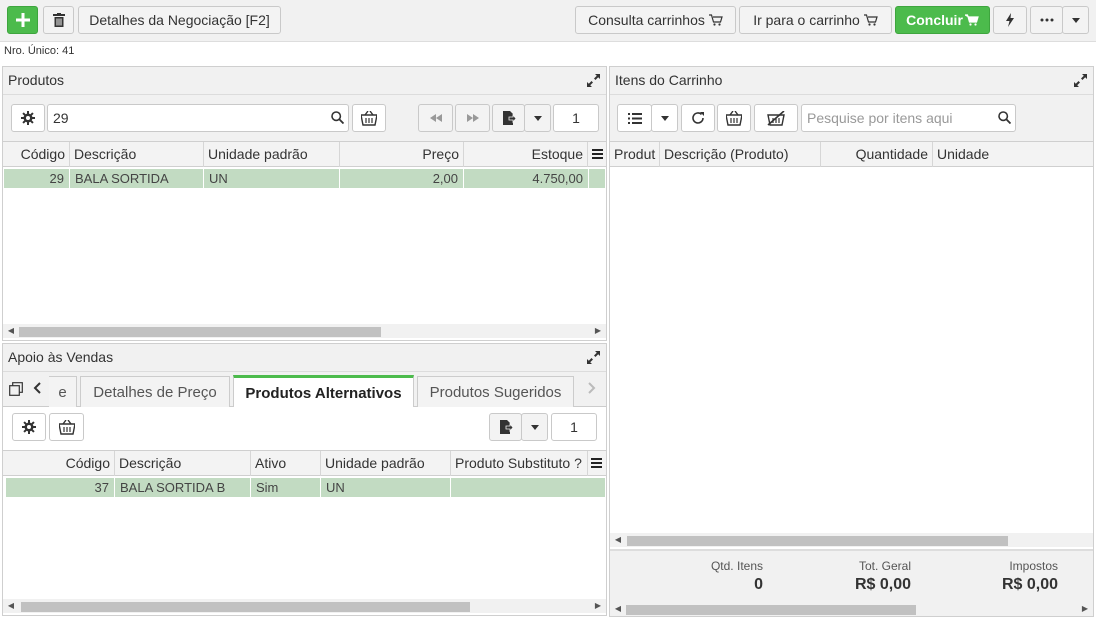 This screenshot has height=619, width=1096. What do you see at coordinates (304, 178) in the screenshot?
I see `table-row: 29 BALA SORTIDA UN 2,00 4.750,00` at bounding box center [304, 178].